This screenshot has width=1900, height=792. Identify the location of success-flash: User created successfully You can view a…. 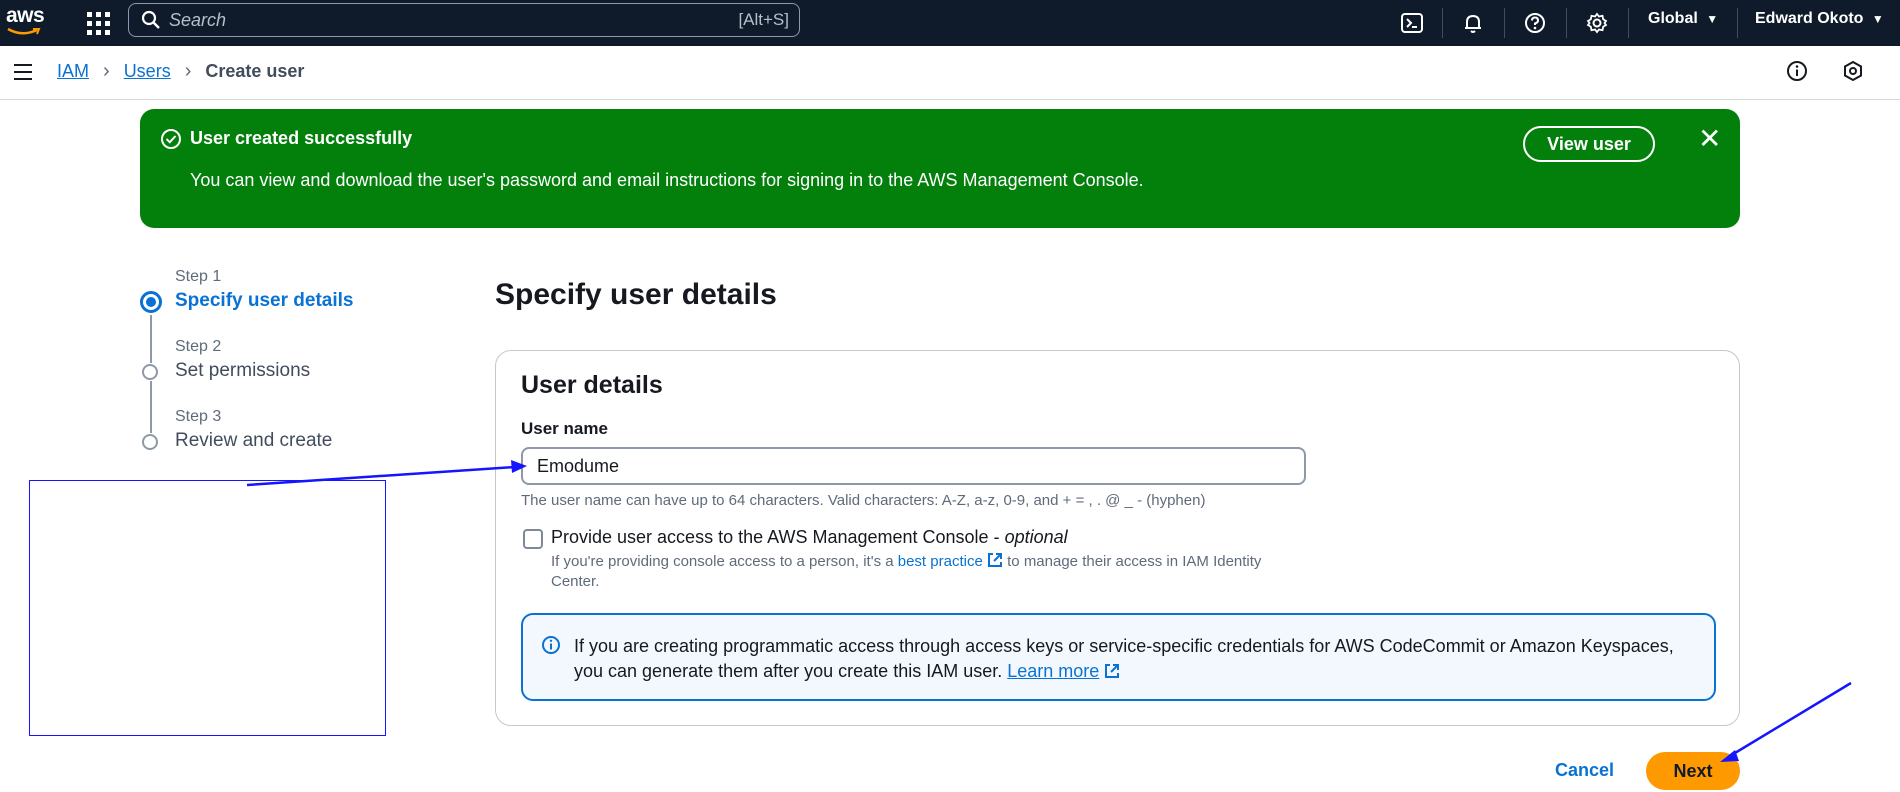
(940, 168).